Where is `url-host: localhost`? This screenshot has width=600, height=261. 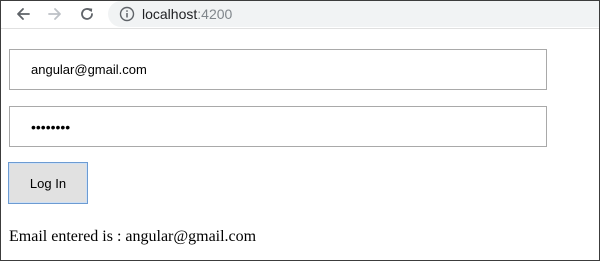 url-host: localhost is located at coordinates (170, 14).